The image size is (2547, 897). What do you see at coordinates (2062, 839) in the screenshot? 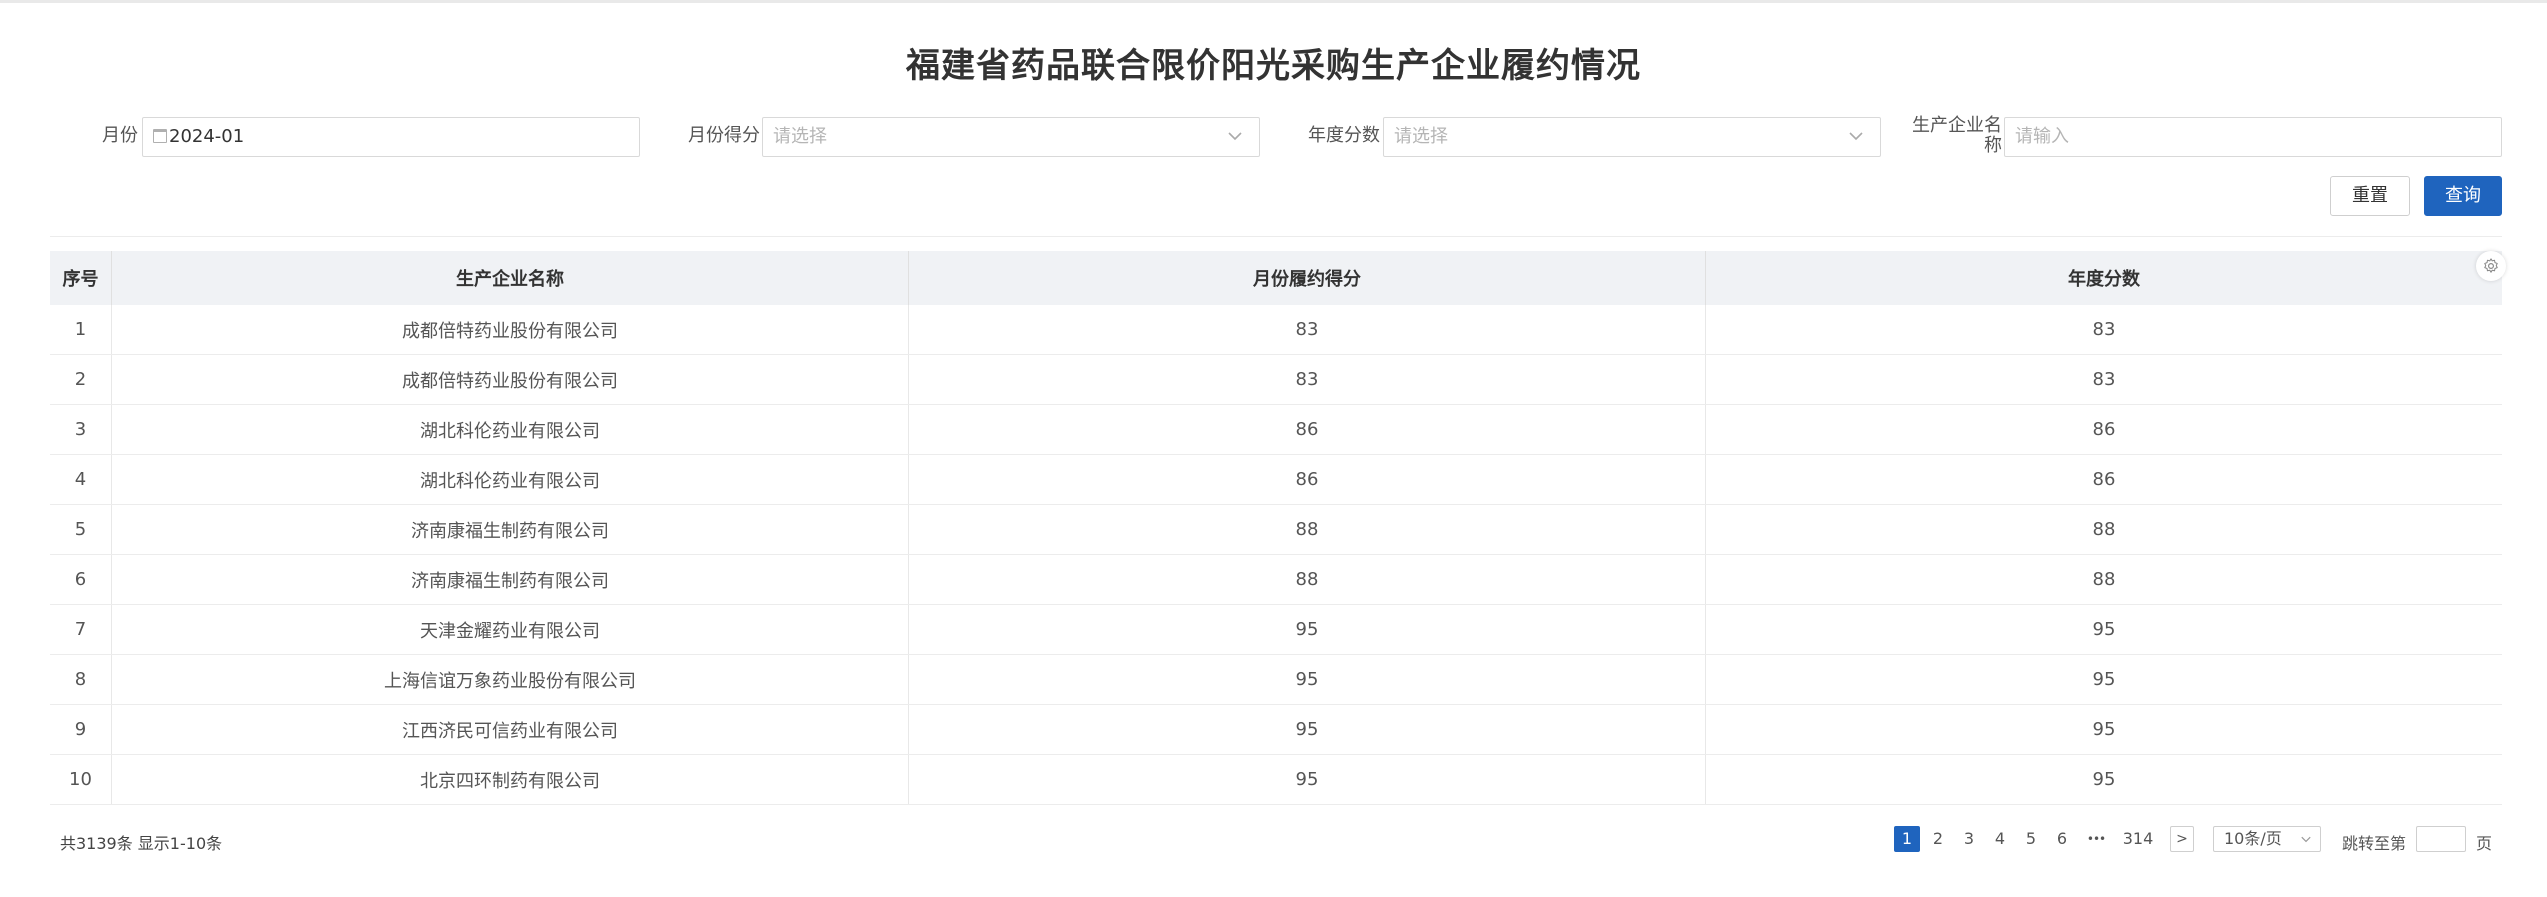
I see `page-6: 6` at bounding box center [2062, 839].